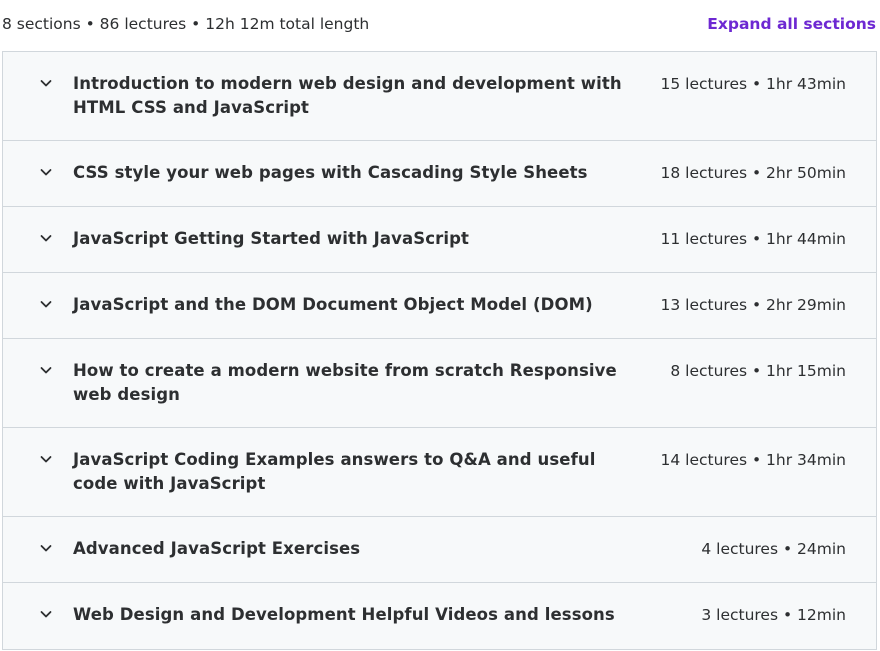 Image resolution: width=880 pixels, height=651 pixels. I want to click on section-meta: 11 lectures • 1hr 44min, so click(753, 239).